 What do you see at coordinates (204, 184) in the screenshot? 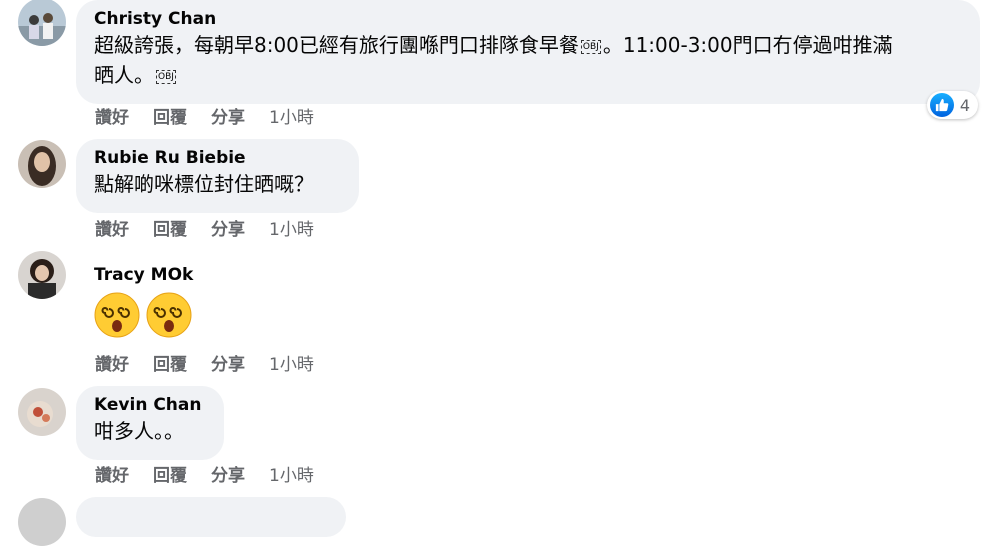
I see `comment-text: 點解啲咪標位封住晒嘅？` at bounding box center [204, 184].